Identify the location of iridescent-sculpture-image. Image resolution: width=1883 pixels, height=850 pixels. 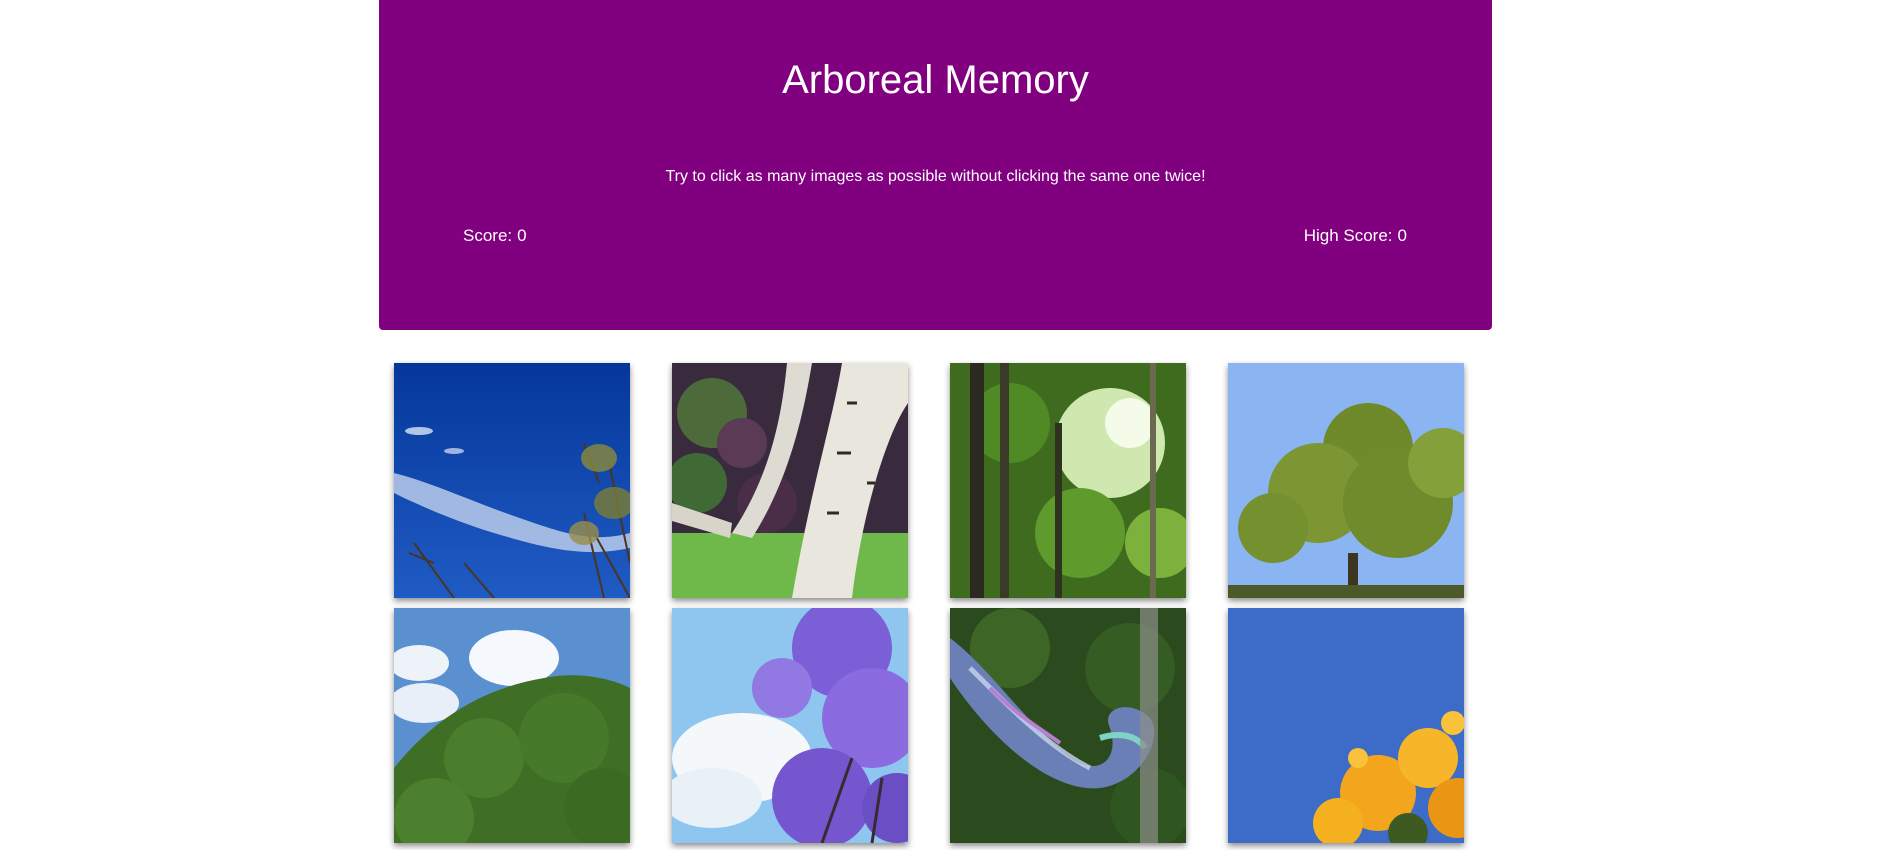
(1068, 725).